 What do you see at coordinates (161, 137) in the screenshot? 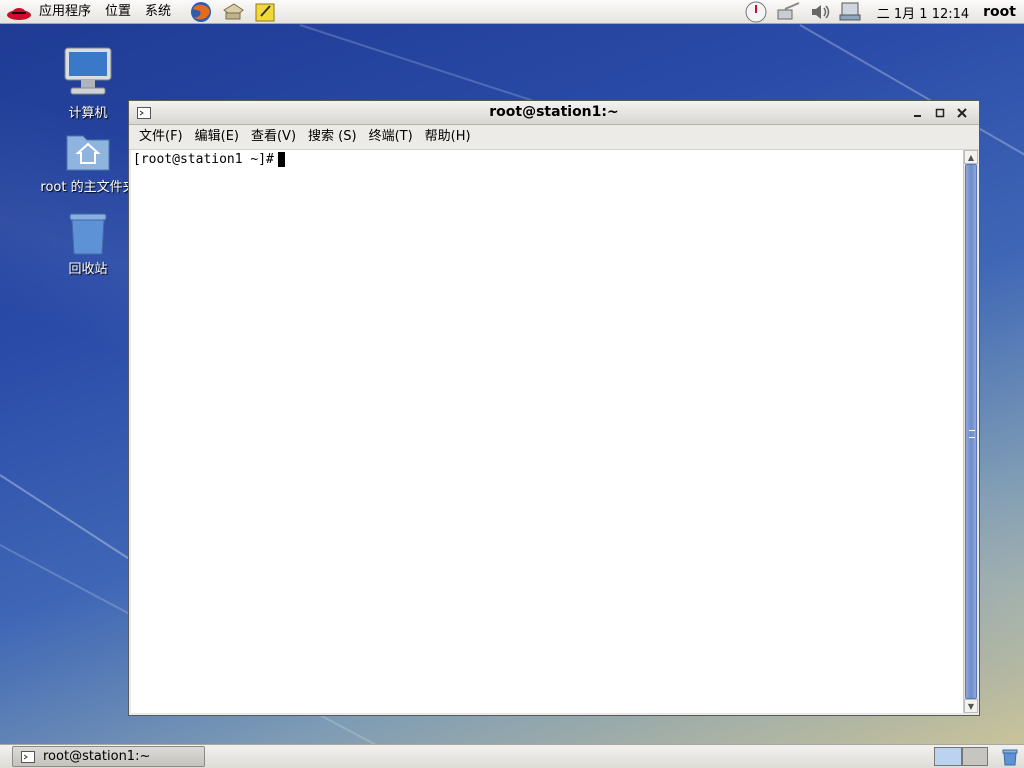
I see `menu-file: 文件(F)` at bounding box center [161, 137].